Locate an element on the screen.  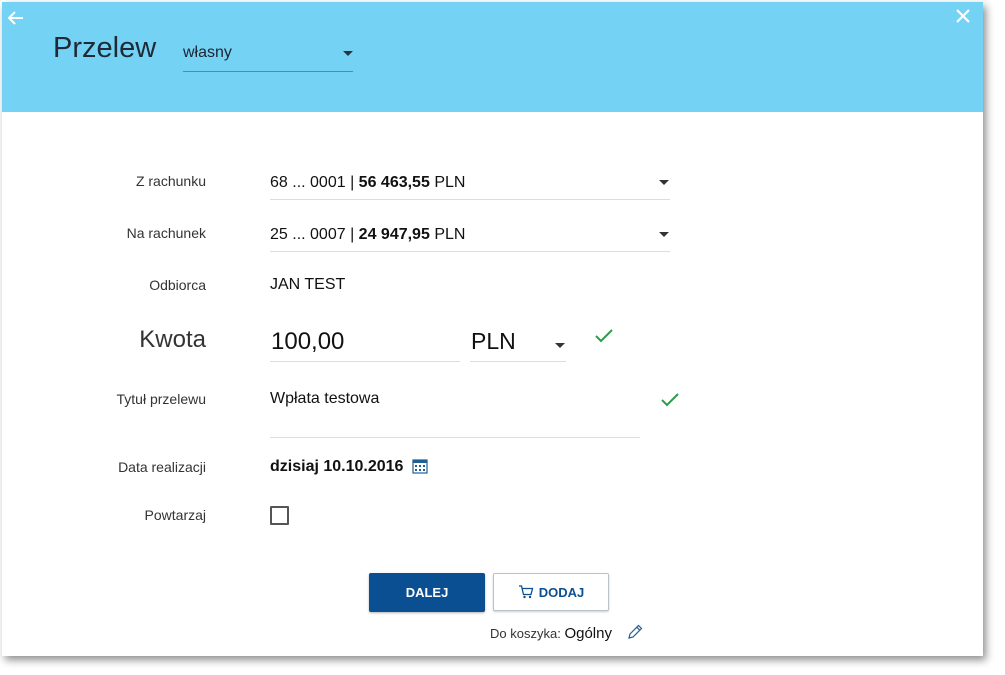
close-button is located at coordinates (966, 19).